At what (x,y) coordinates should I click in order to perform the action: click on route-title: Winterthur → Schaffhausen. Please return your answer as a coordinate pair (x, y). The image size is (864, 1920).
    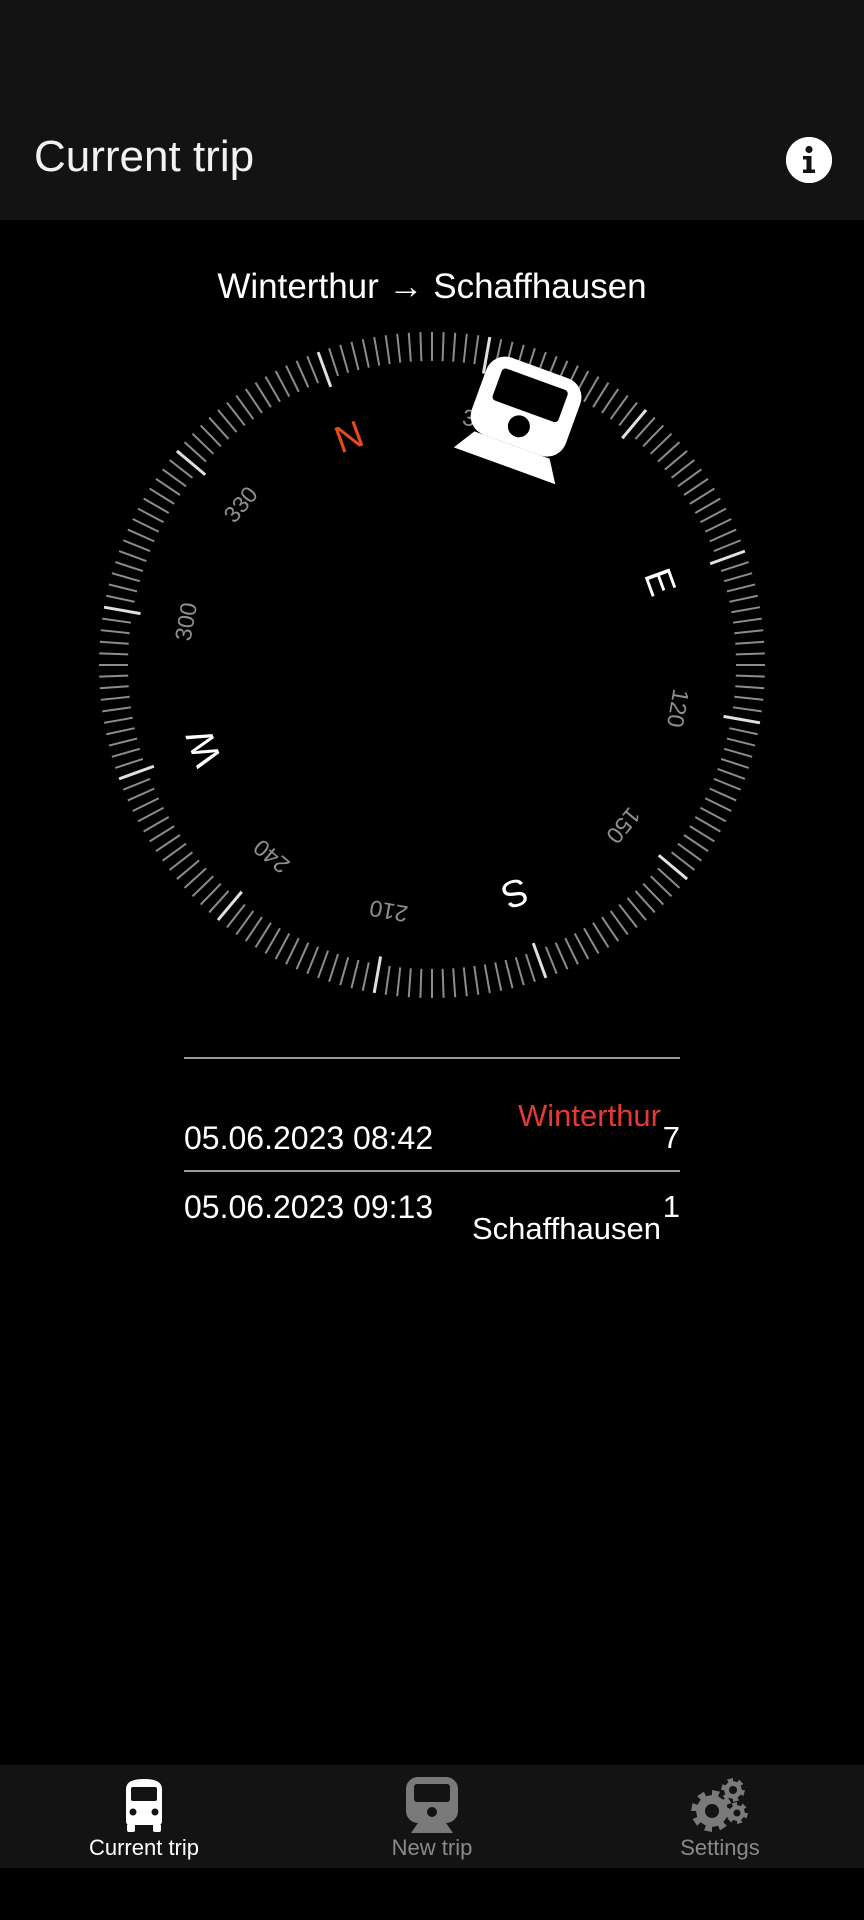
    Looking at the image, I should click on (432, 286).